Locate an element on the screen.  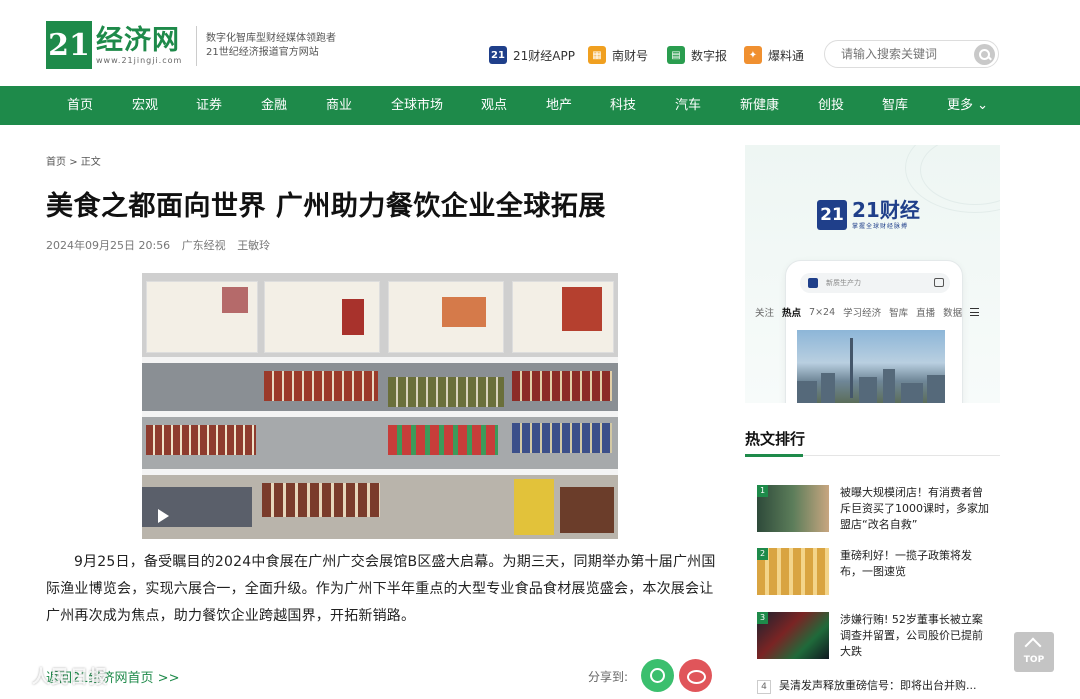
ad-logo: 21 21财经 掌握全球财经脉搏 is located at coordinates (868, 214).